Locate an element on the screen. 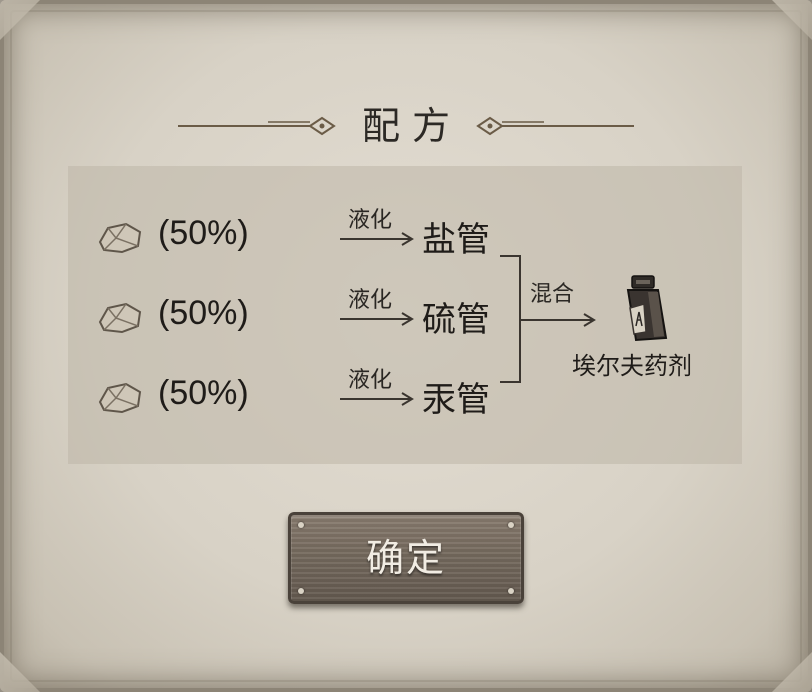 The height and width of the screenshot is (692, 812). confirm-button-label: 确定 is located at coordinates (405, 558).